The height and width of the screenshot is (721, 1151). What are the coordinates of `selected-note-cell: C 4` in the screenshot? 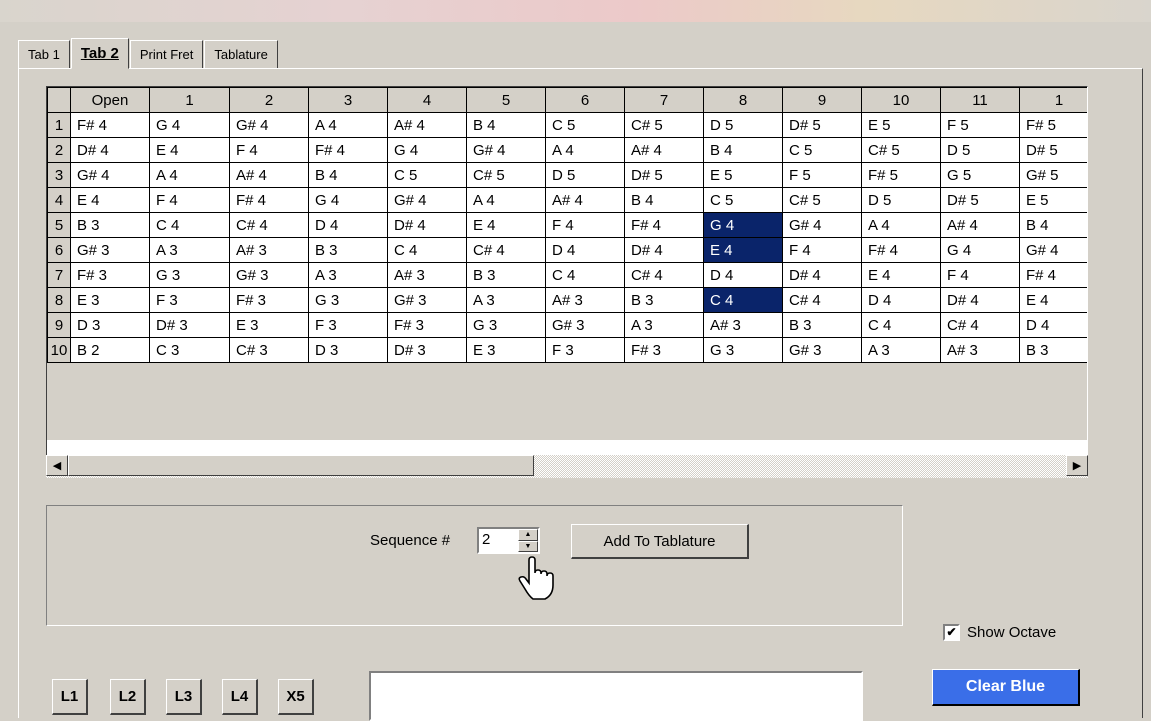 It's located at (743, 300).